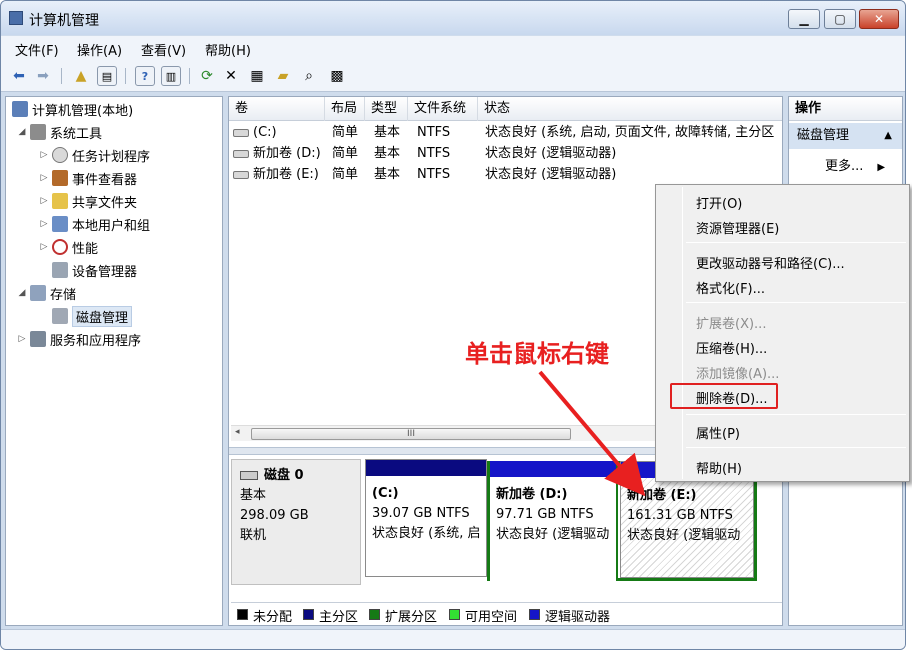  I want to click on menu-action: 操作(A), so click(99, 49).